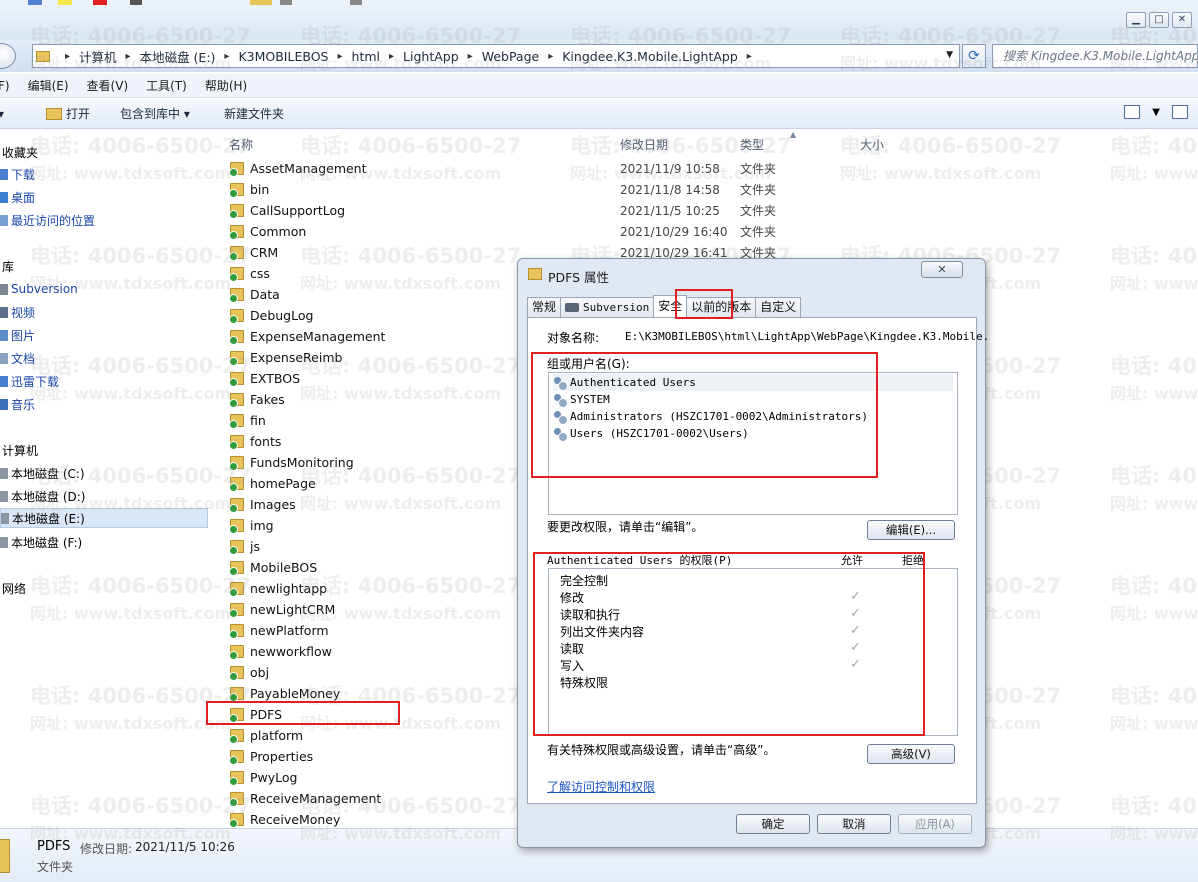  Describe the element at coordinates (949, 55) in the screenshot. I see `address-dropdown-icon: ▼` at that location.